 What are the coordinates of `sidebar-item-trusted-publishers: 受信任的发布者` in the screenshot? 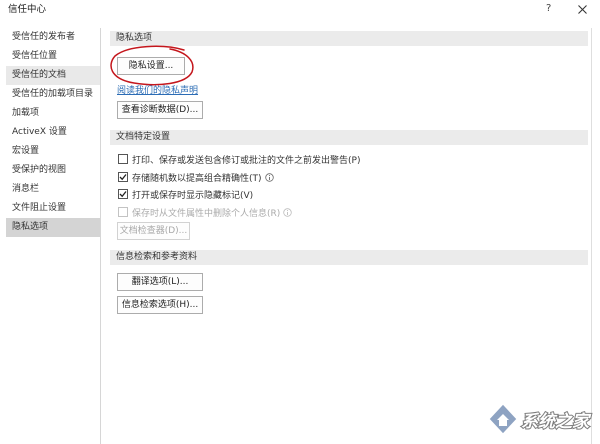 It's located at (53, 37).